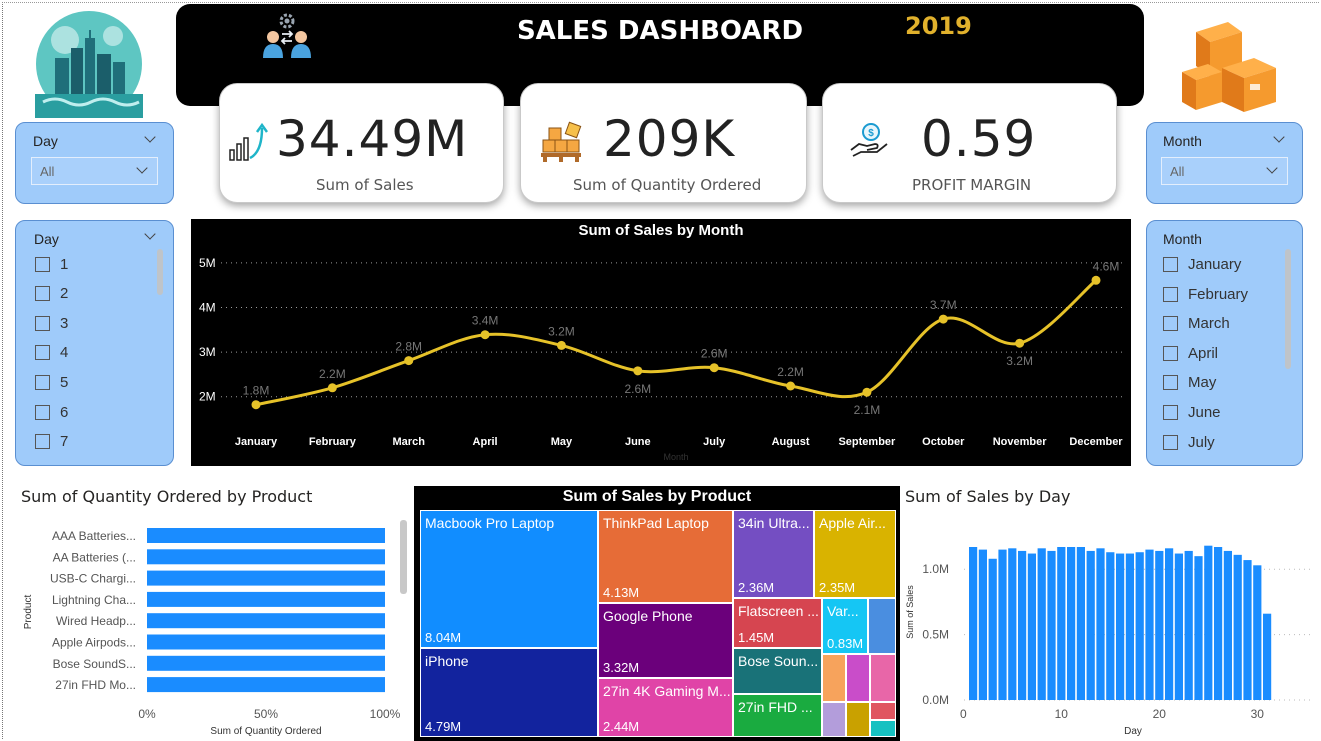  What do you see at coordinates (64, 352) in the screenshot?
I see `day-item-label: 4` at bounding box center [64, 352].